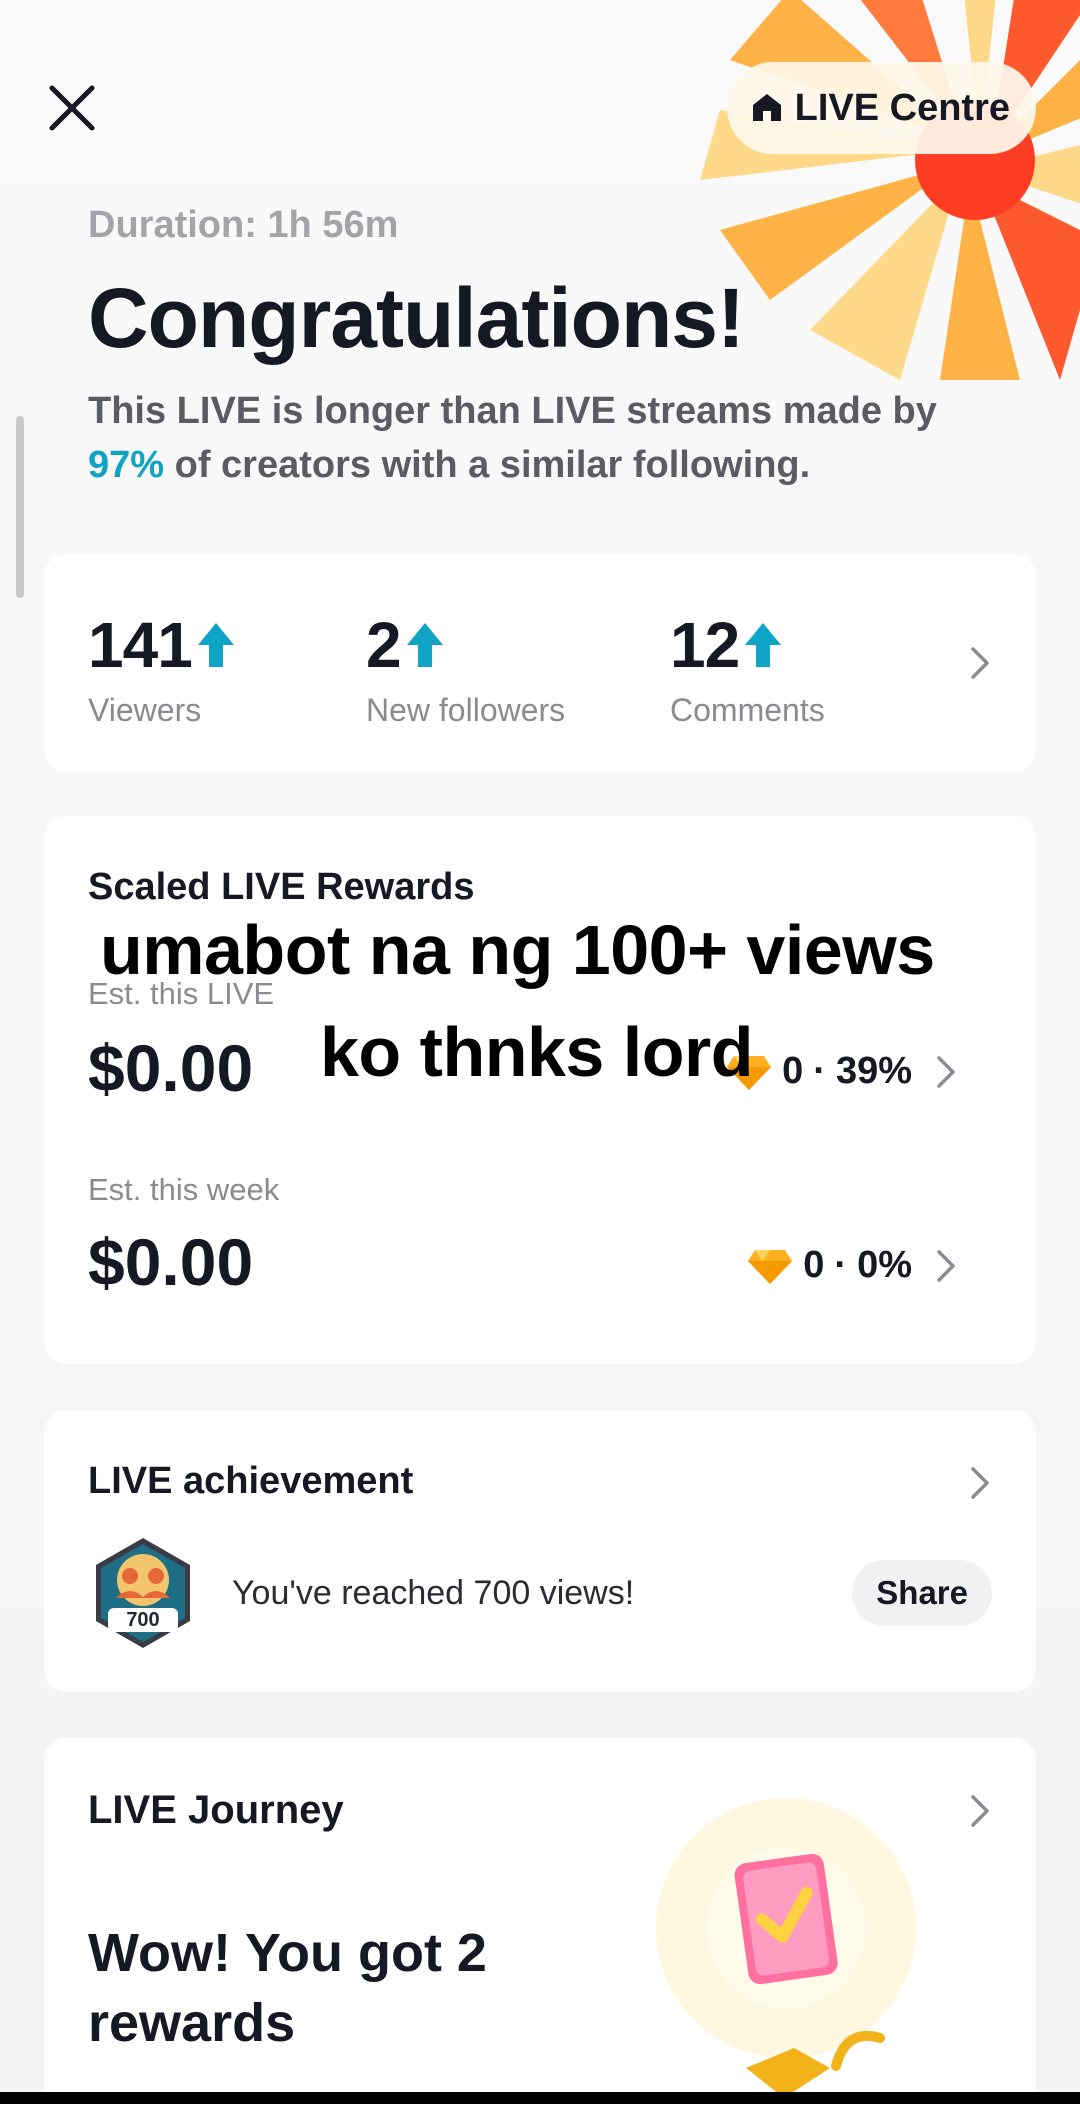 The width and height of the screenshot is (1080, 2104). Describe the element at coordinates (766, 107) in the screenshot. I see `home-icon` at that location.